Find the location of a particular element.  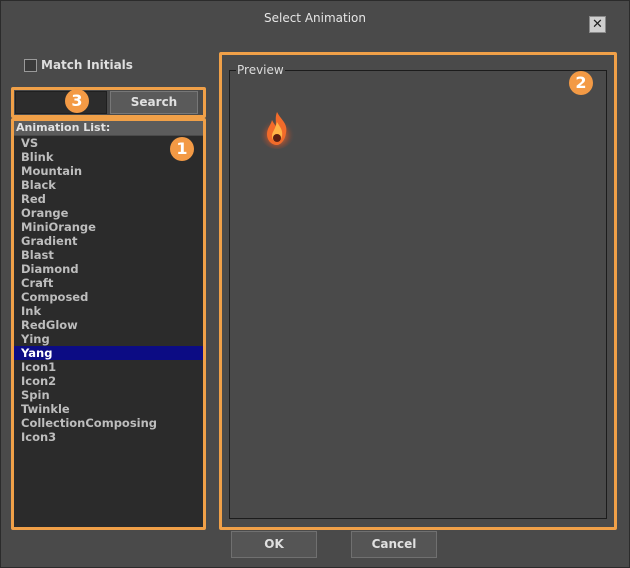

match-initials-option: Match Initials is located at coordinates (78, 65).